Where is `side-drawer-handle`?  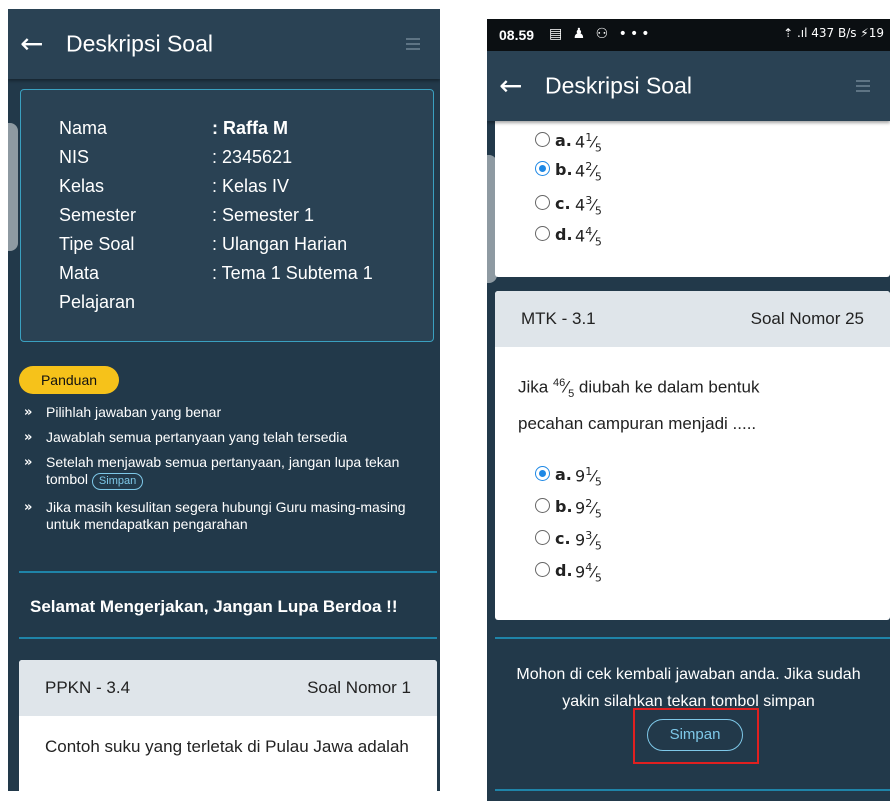 side-drawer-handle is located at coordinates (13, 187).